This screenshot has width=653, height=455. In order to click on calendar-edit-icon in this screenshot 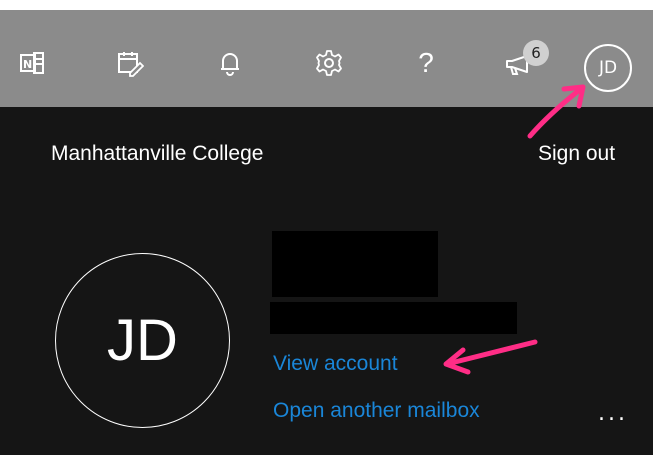, I will do `click(130, 63)`.